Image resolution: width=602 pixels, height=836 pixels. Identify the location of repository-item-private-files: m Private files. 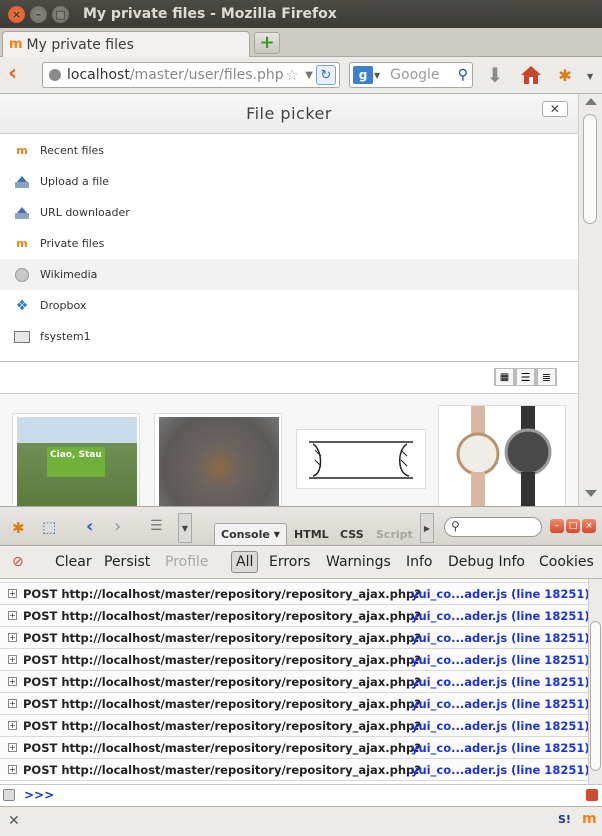
(289, 243).